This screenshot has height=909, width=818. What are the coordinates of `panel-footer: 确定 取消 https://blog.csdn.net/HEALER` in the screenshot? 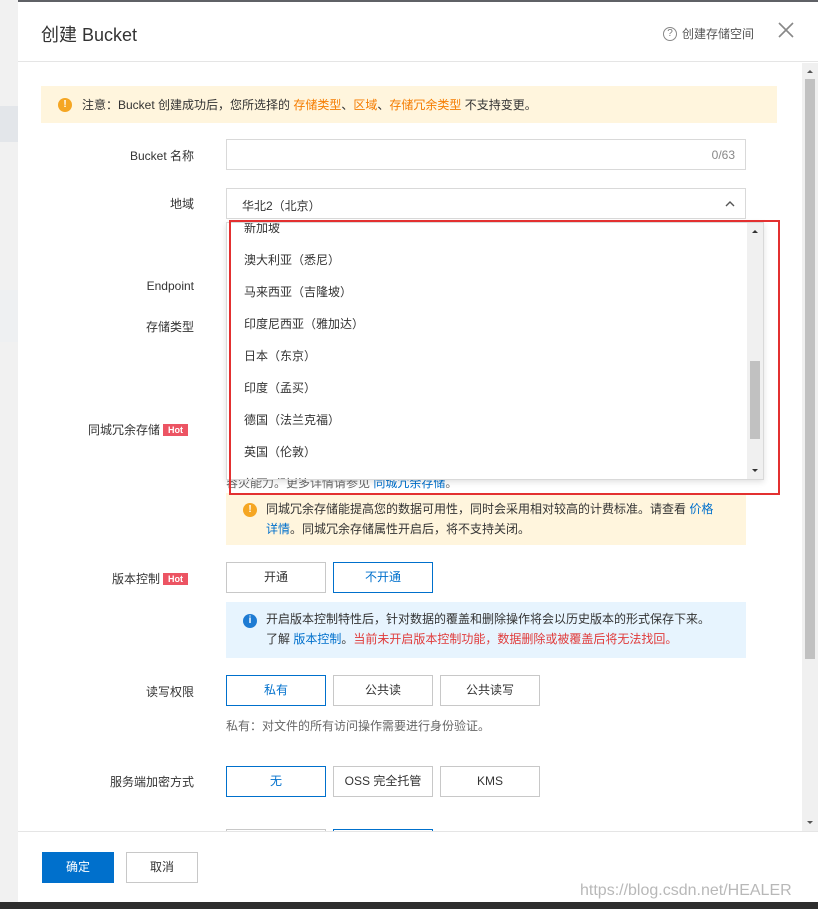 It's located at (418, 870).